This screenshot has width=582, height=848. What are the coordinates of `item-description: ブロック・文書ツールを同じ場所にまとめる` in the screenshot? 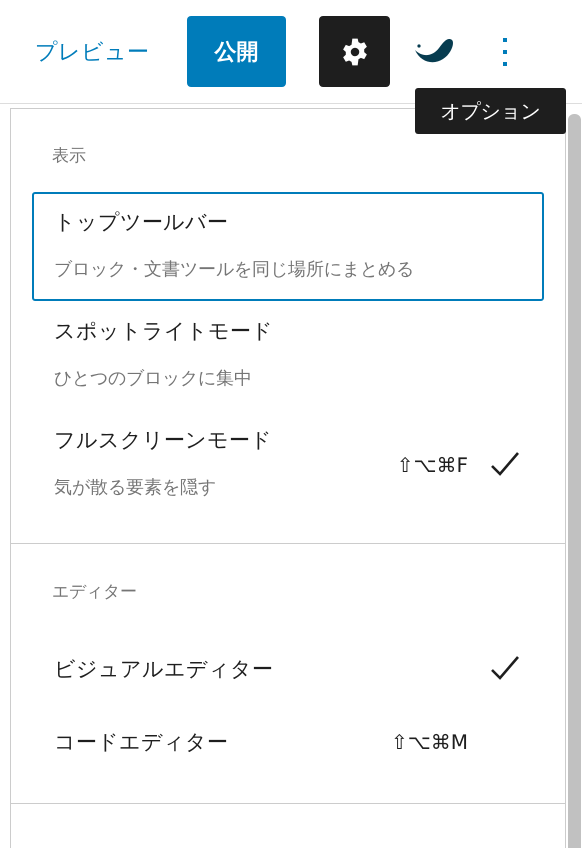 It's located at (234, 270).